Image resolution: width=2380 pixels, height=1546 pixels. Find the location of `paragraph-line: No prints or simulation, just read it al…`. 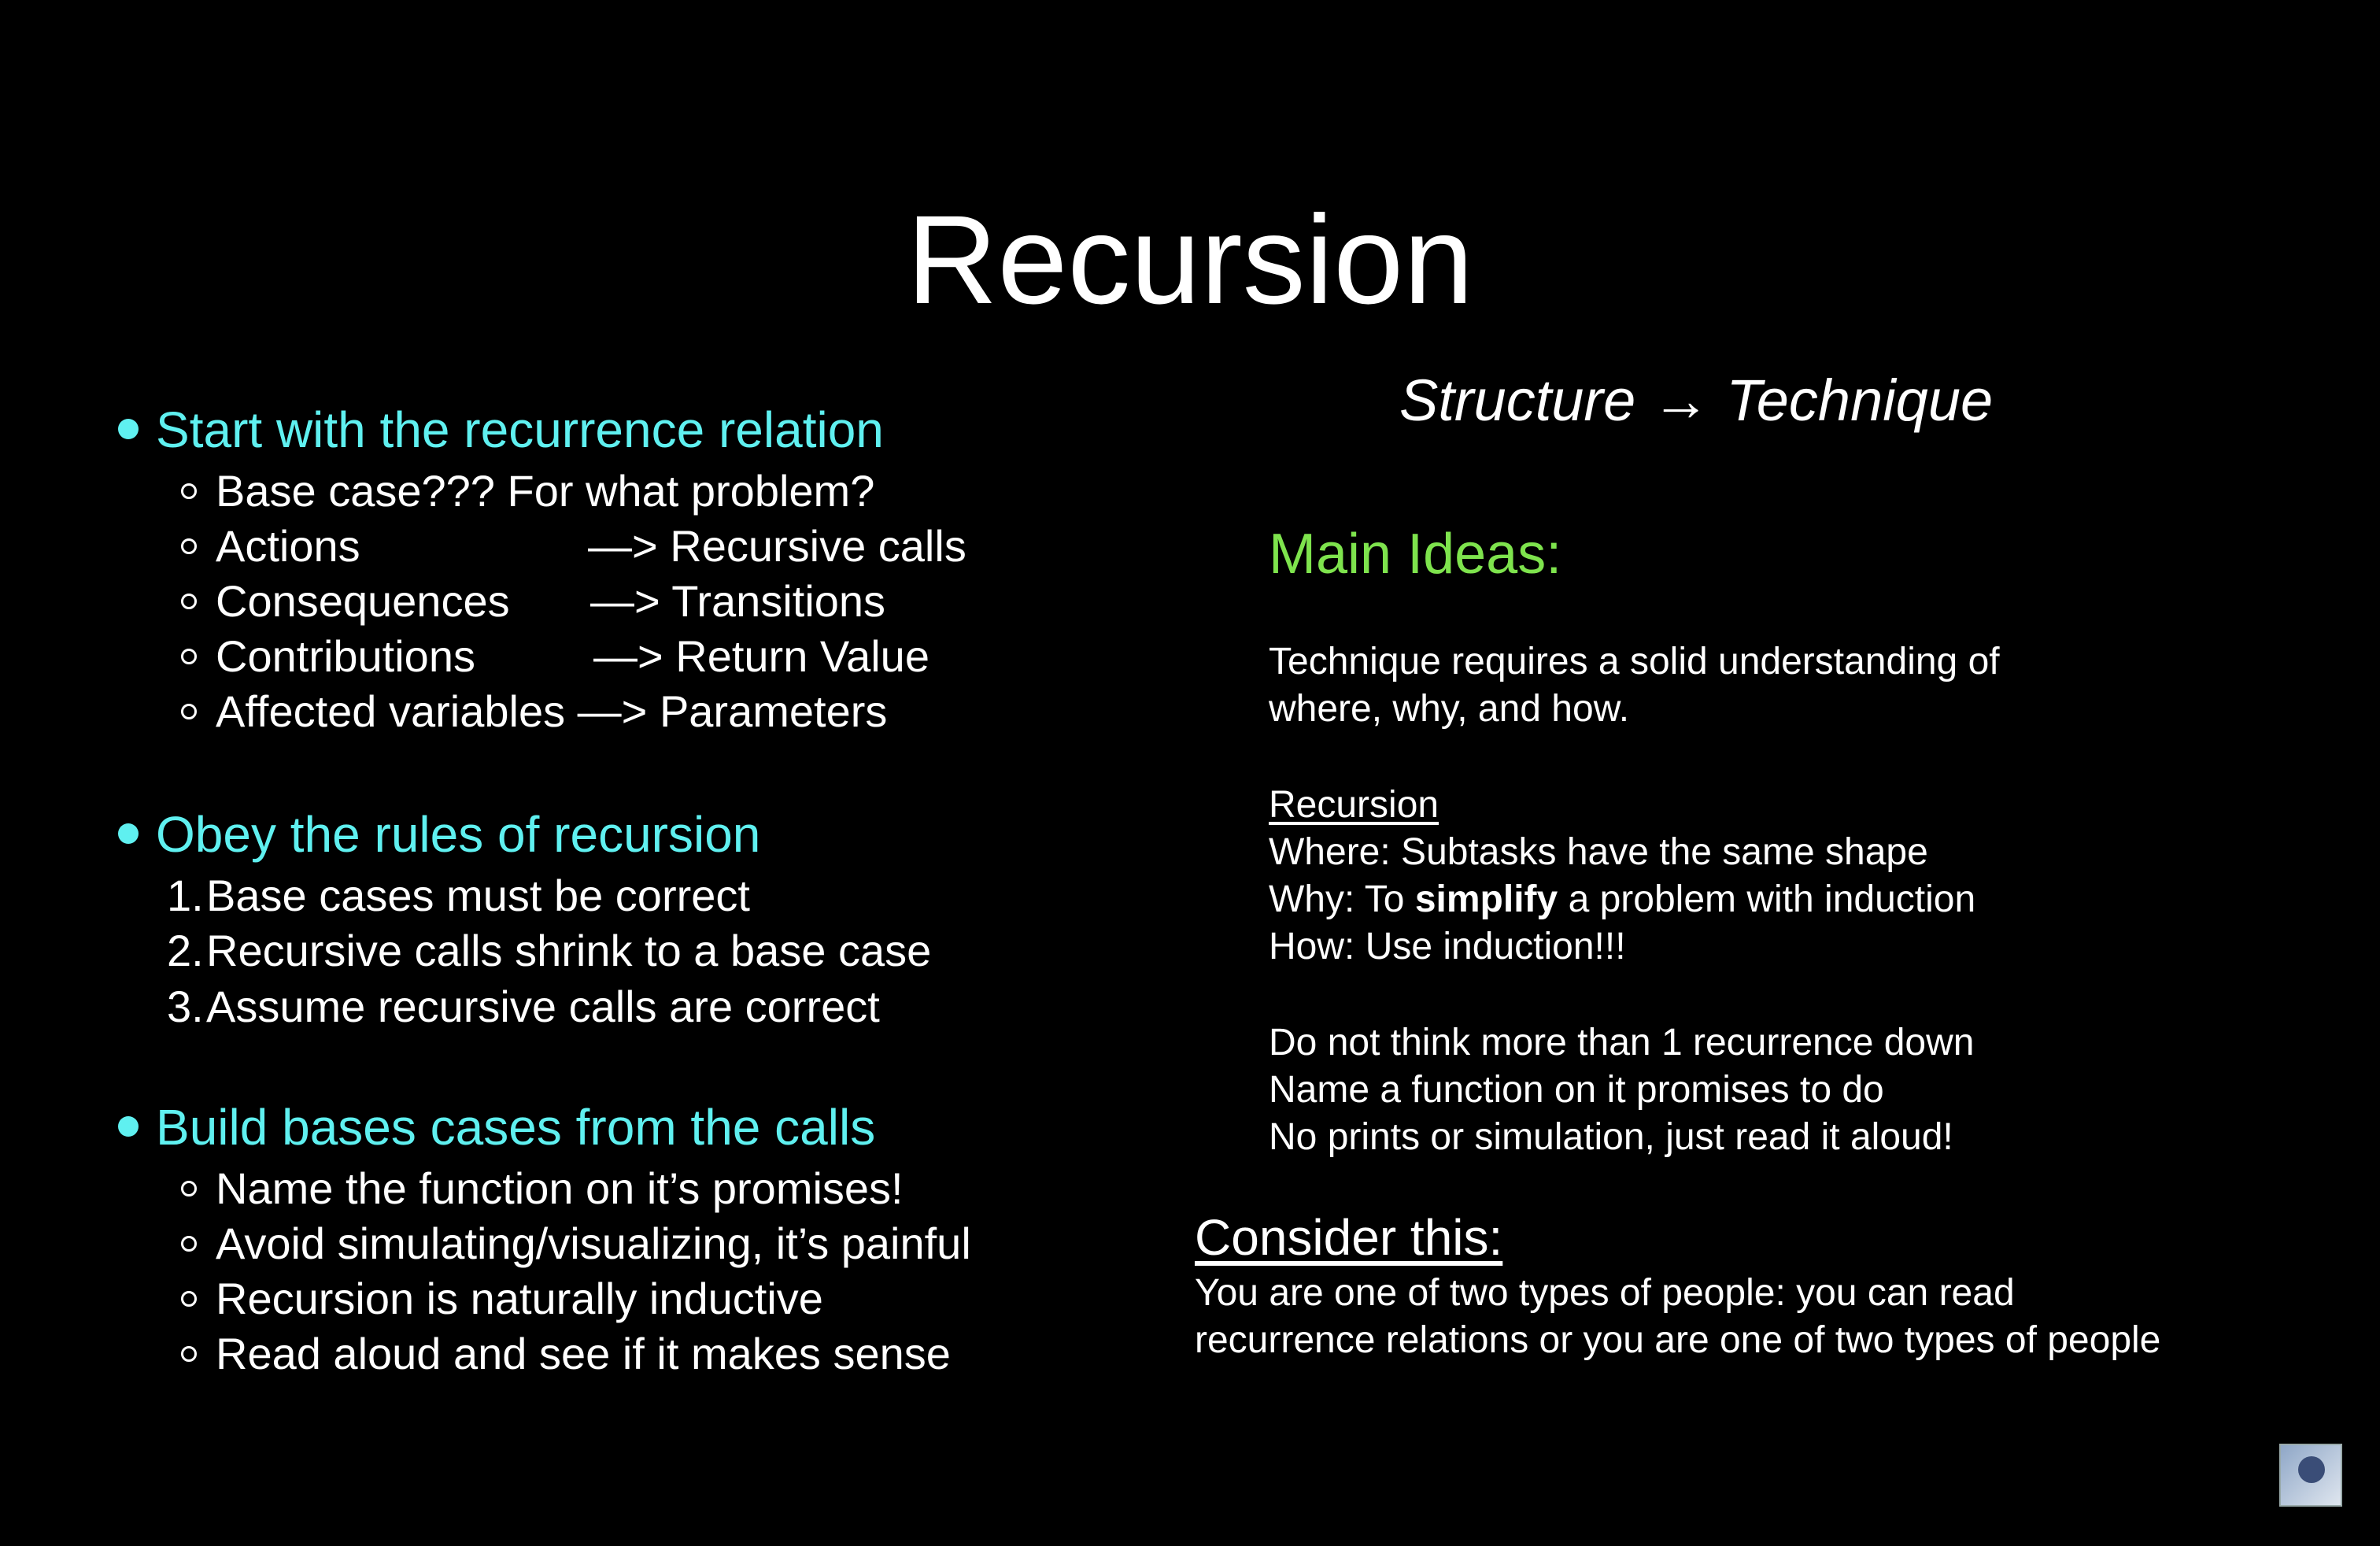

paragraph-line: No prints or simulation, just read it al… is located at coordinates (1611, 1137).